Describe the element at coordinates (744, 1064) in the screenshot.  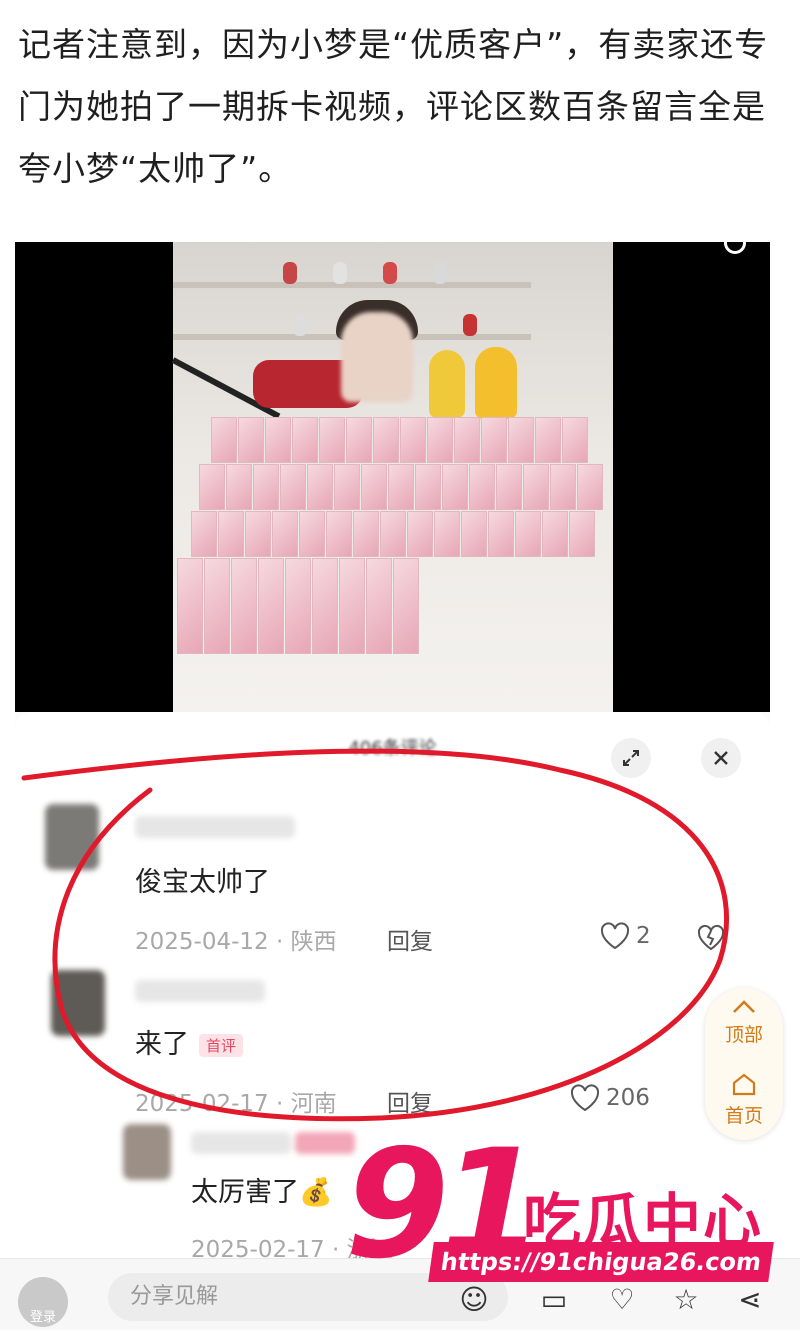
I see `side-nav-widget: 顶部 首页` at that location.